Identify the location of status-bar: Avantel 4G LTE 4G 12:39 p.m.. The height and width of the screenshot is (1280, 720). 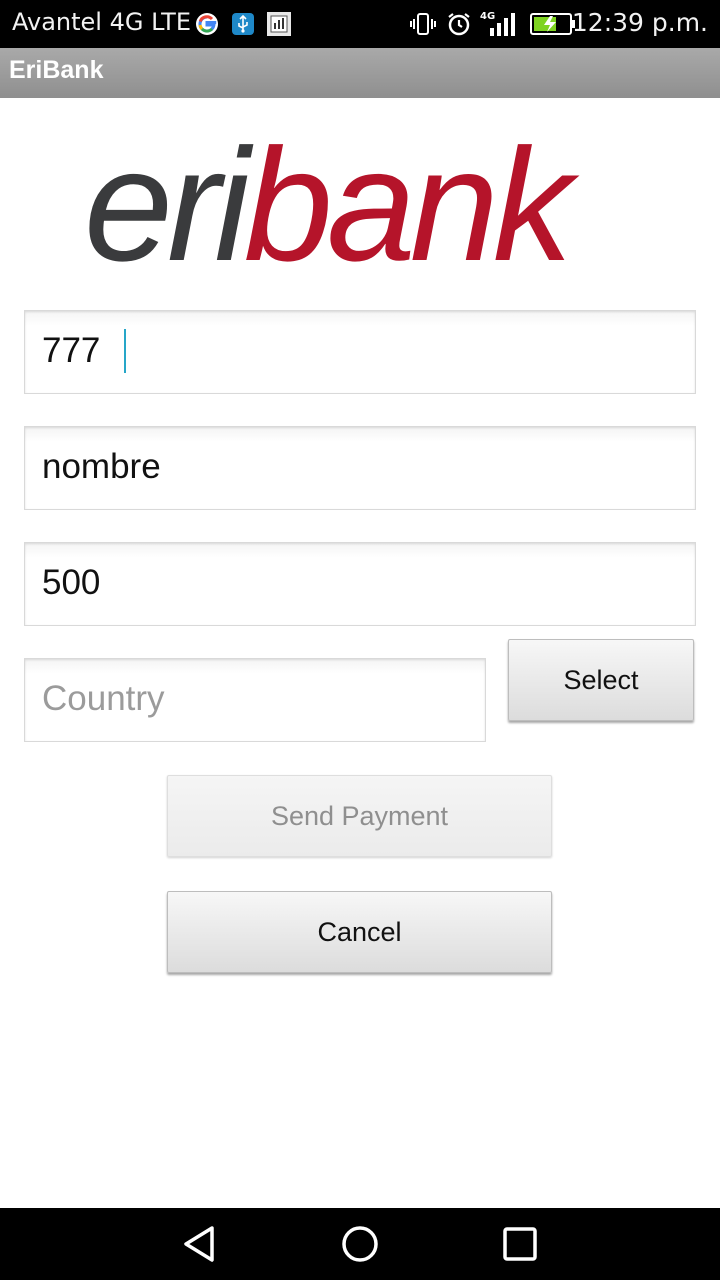
(360, 24).